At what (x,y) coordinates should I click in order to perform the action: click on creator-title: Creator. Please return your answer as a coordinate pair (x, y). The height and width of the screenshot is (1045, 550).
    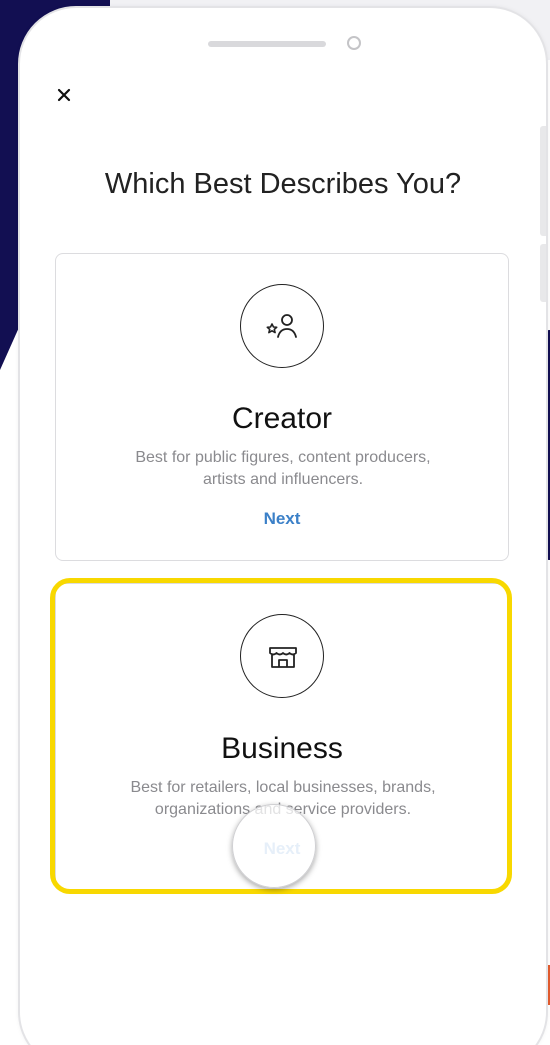
    Looking at the image, I should click on (282, 418).